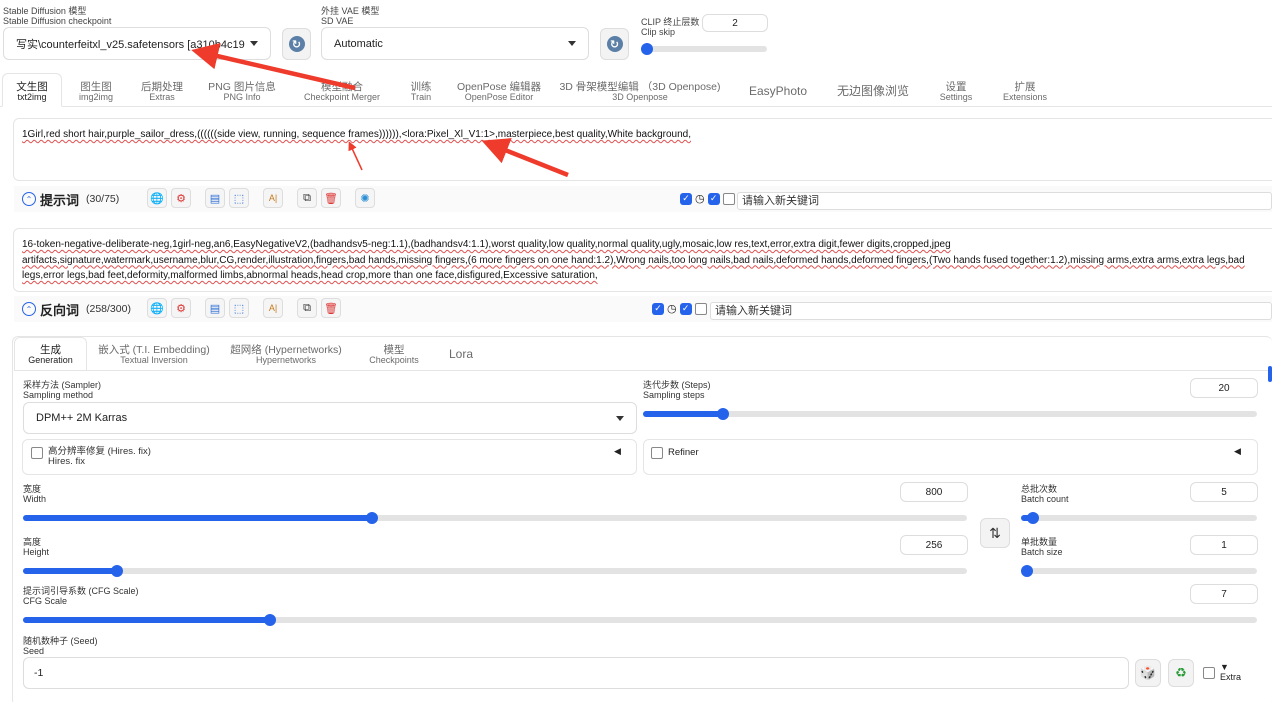 This screenshot has width=1272, height=702. I want to click on tab-label: EasyPhoto, so click(778, 91).